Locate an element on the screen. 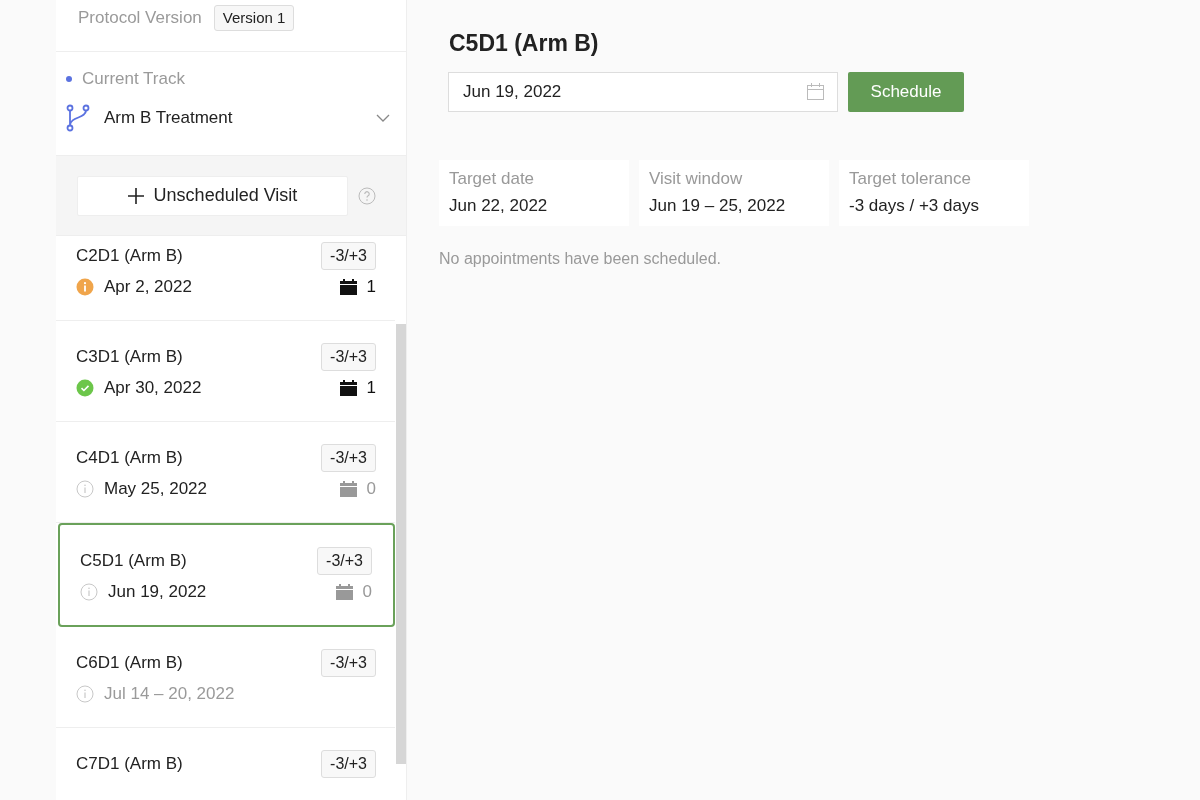 The image size is (1200, 800). visit-name: C4D1 (Arm B) is located at coordinates (129, 458).